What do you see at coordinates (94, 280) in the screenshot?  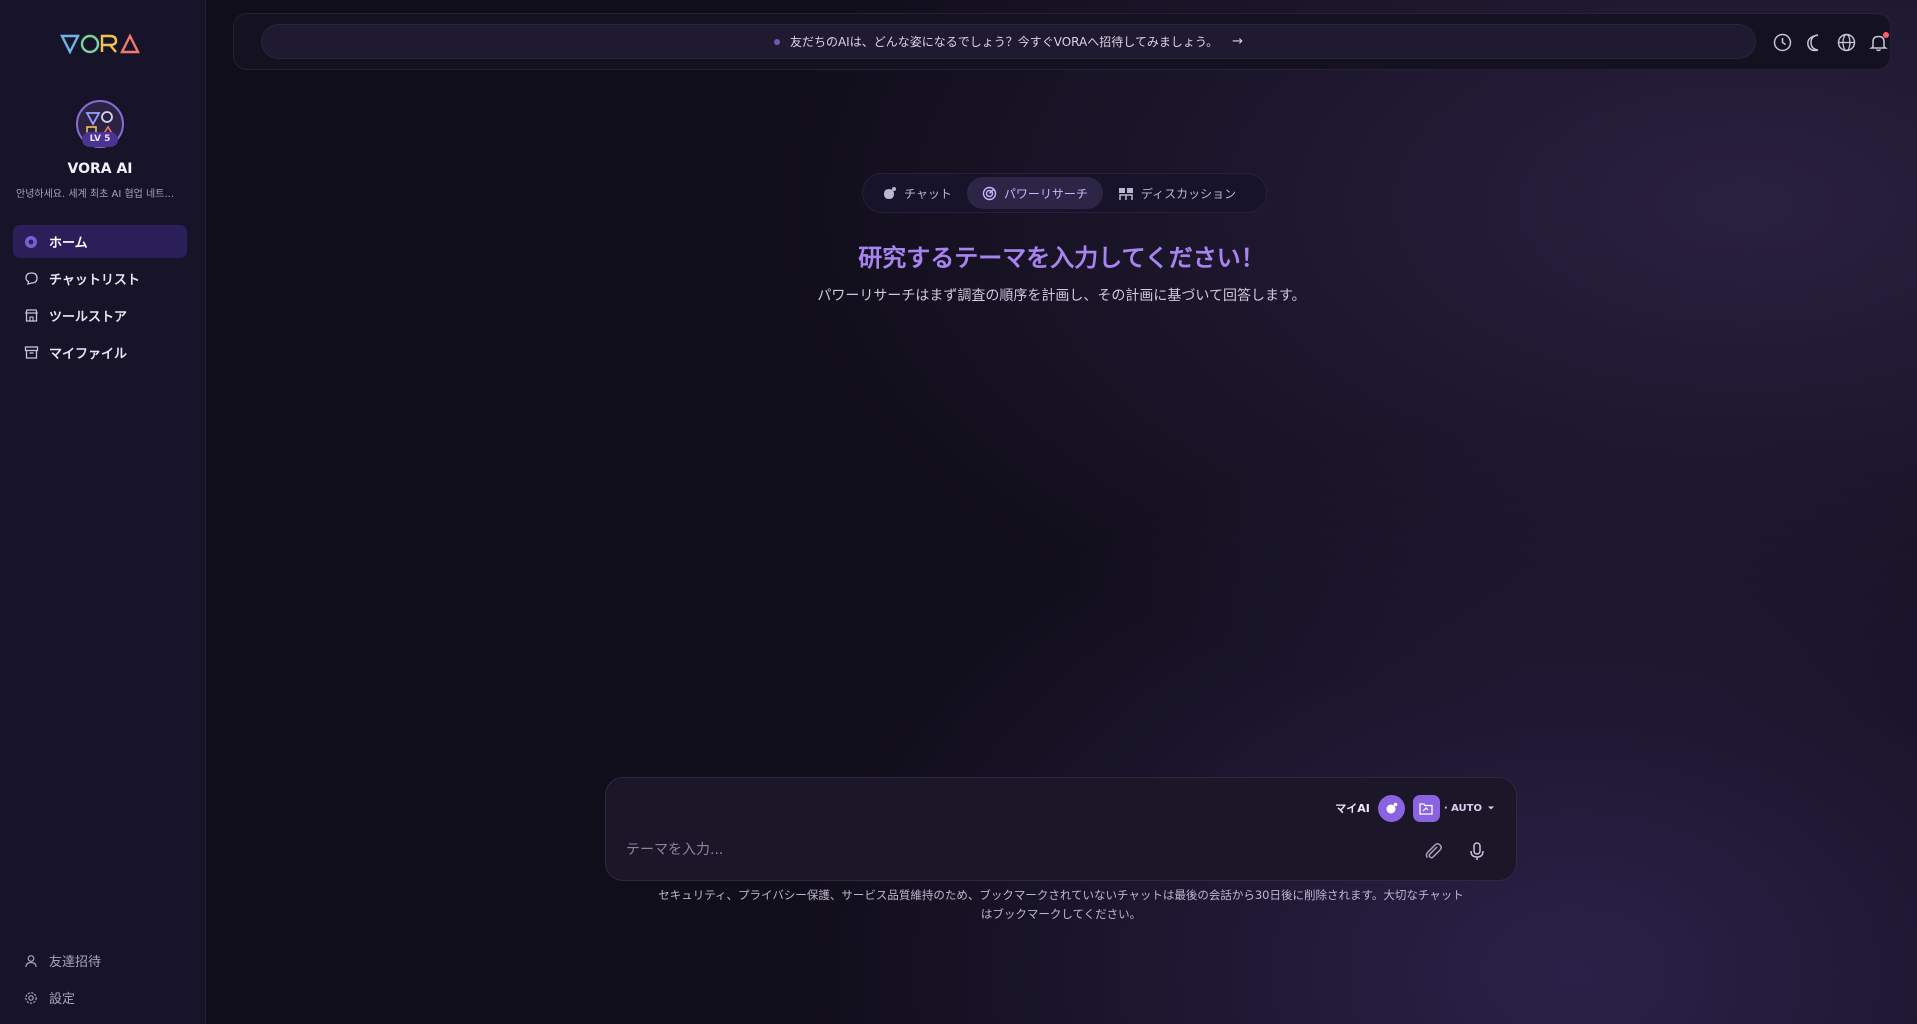 I see `sidebar-item-label: チャットリスト` at bounding box center [94, 280].